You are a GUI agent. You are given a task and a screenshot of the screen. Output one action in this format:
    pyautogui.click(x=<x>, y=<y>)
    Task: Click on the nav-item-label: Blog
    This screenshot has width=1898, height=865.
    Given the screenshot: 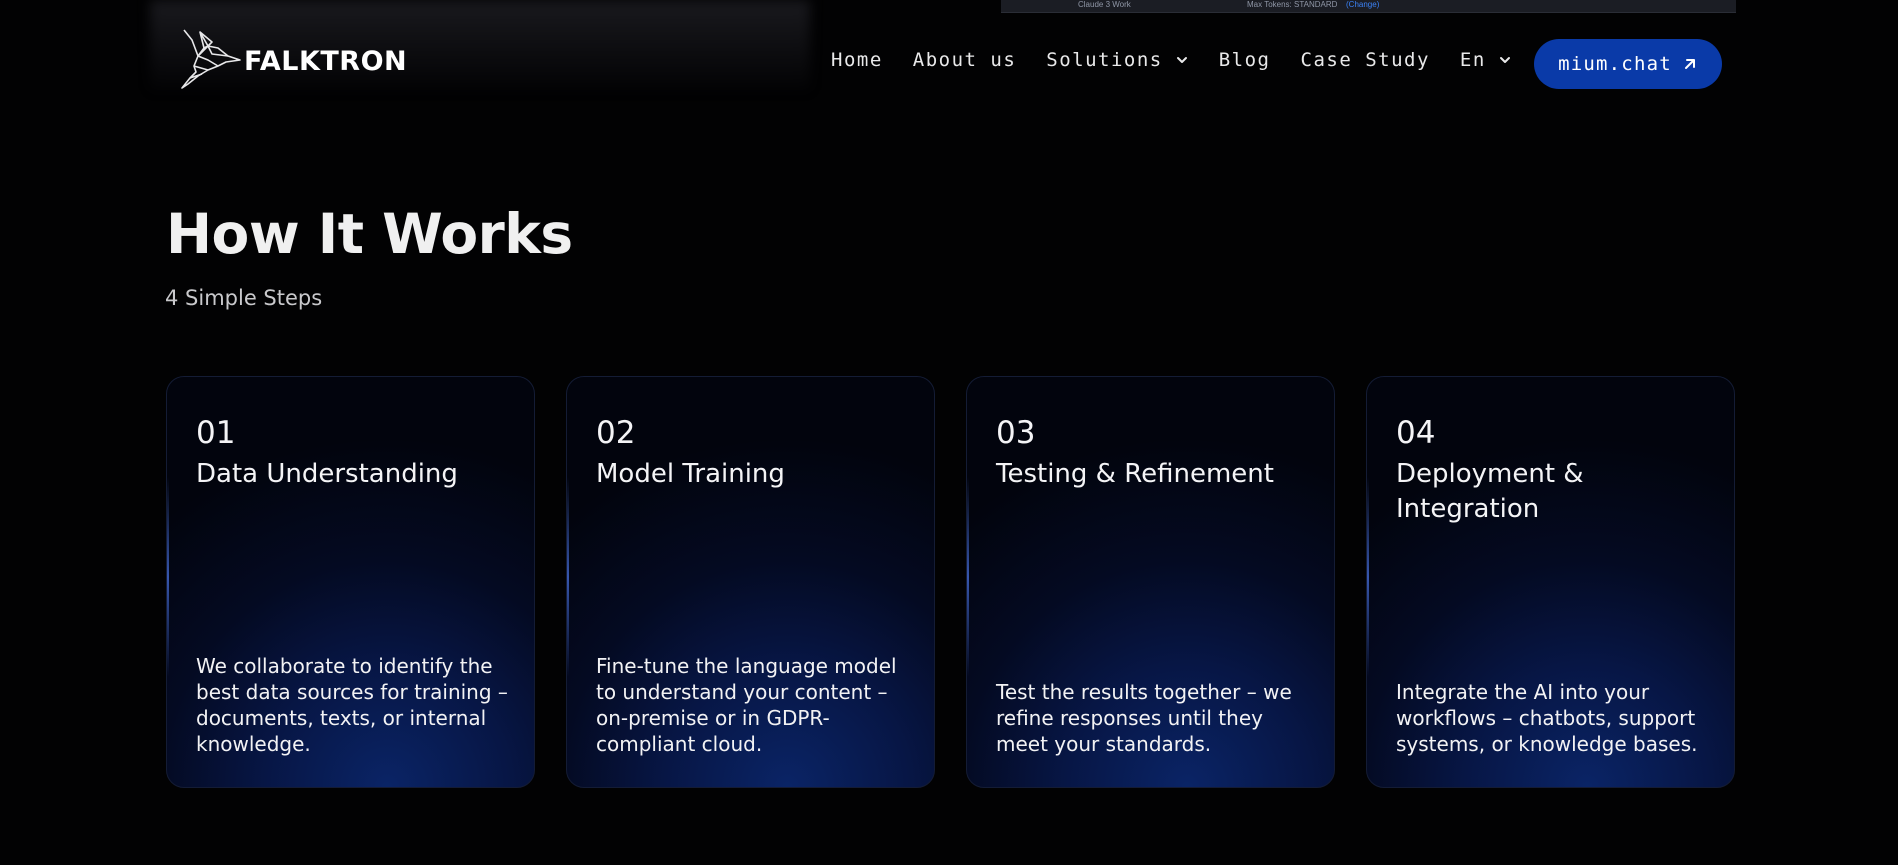 What is the action you would take?
    pyautogui.click(x=1244, y=60)
    